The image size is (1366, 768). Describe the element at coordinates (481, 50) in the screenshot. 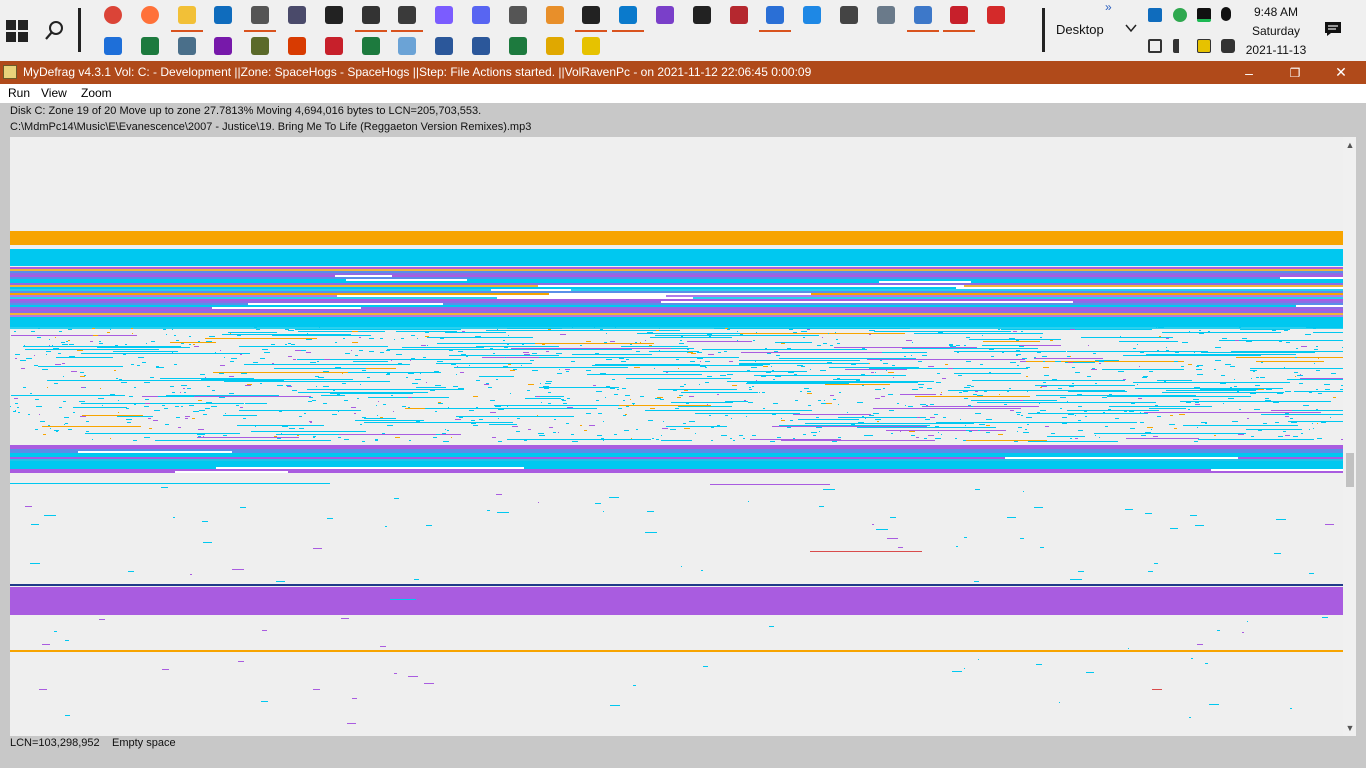

I see `document-icon` at that location.